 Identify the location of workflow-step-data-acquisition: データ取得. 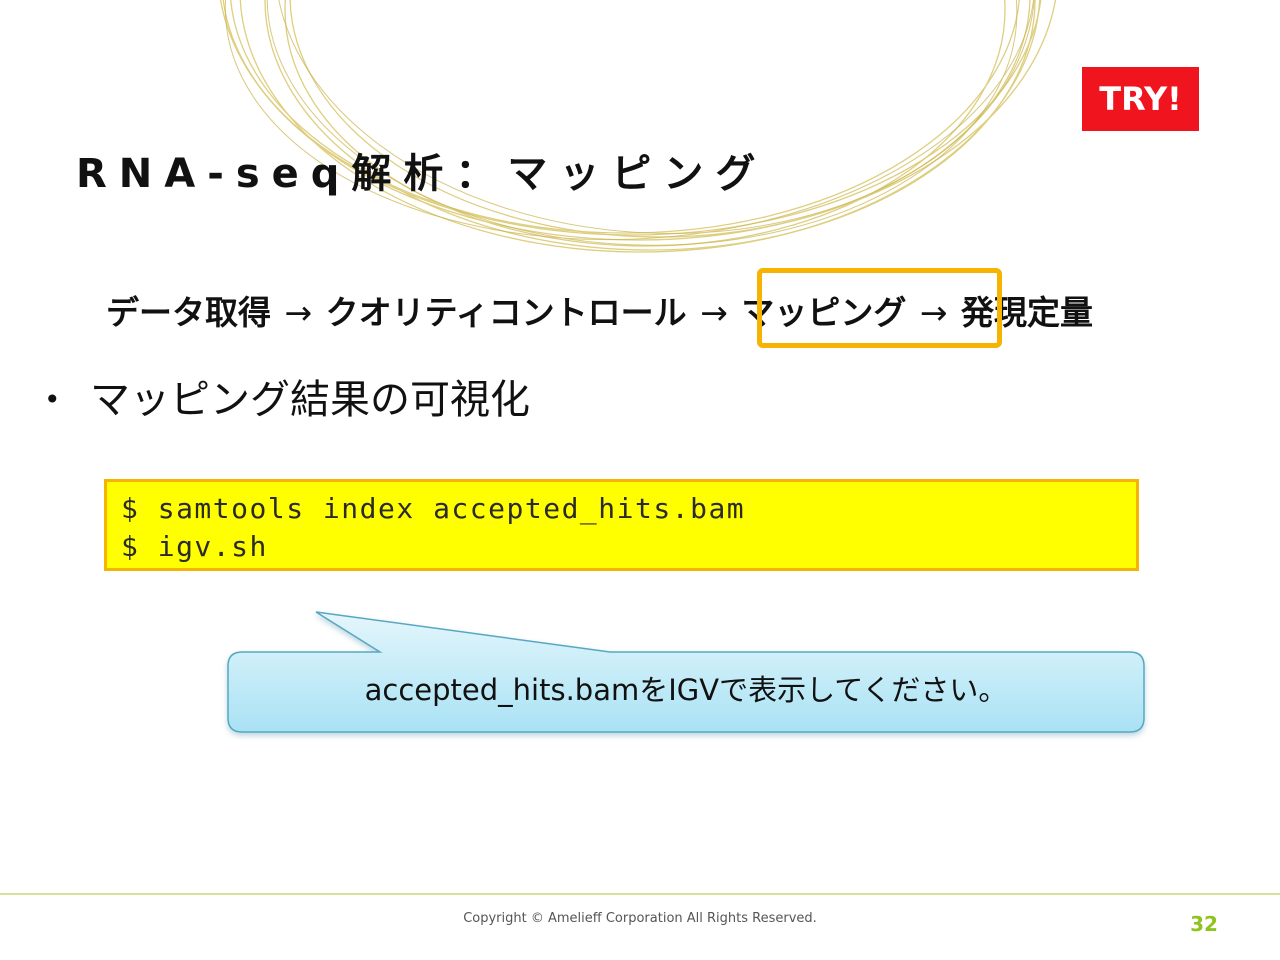
(188, 312).